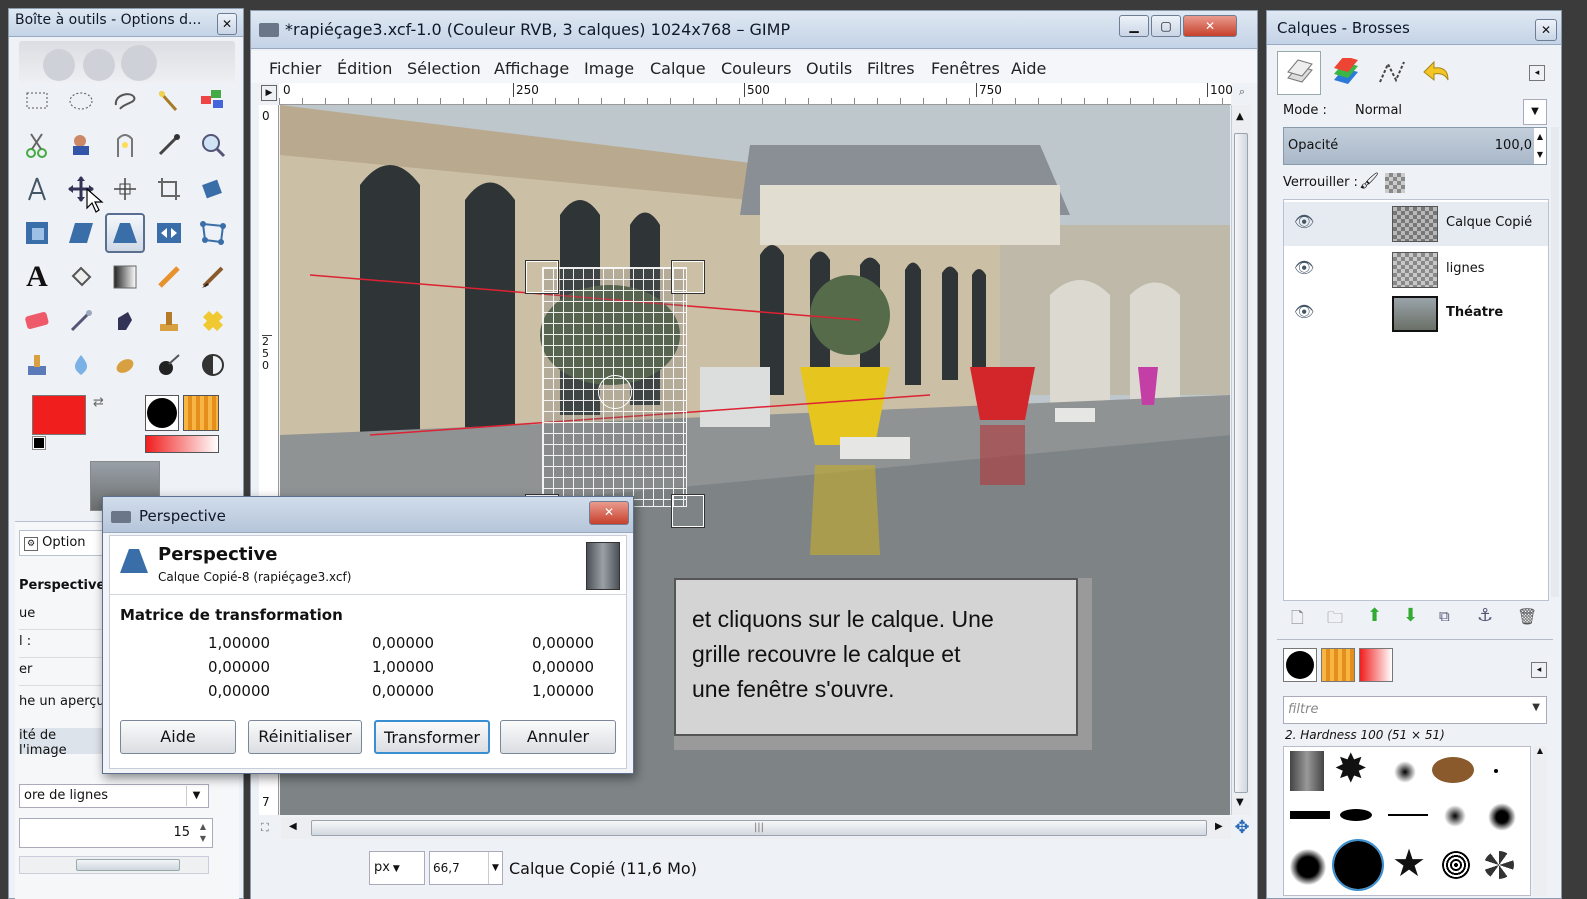  What do you see at coordinates (37, 101) in the screenshot?
I see `rect-select-icon` at bounding box center [37, 101].